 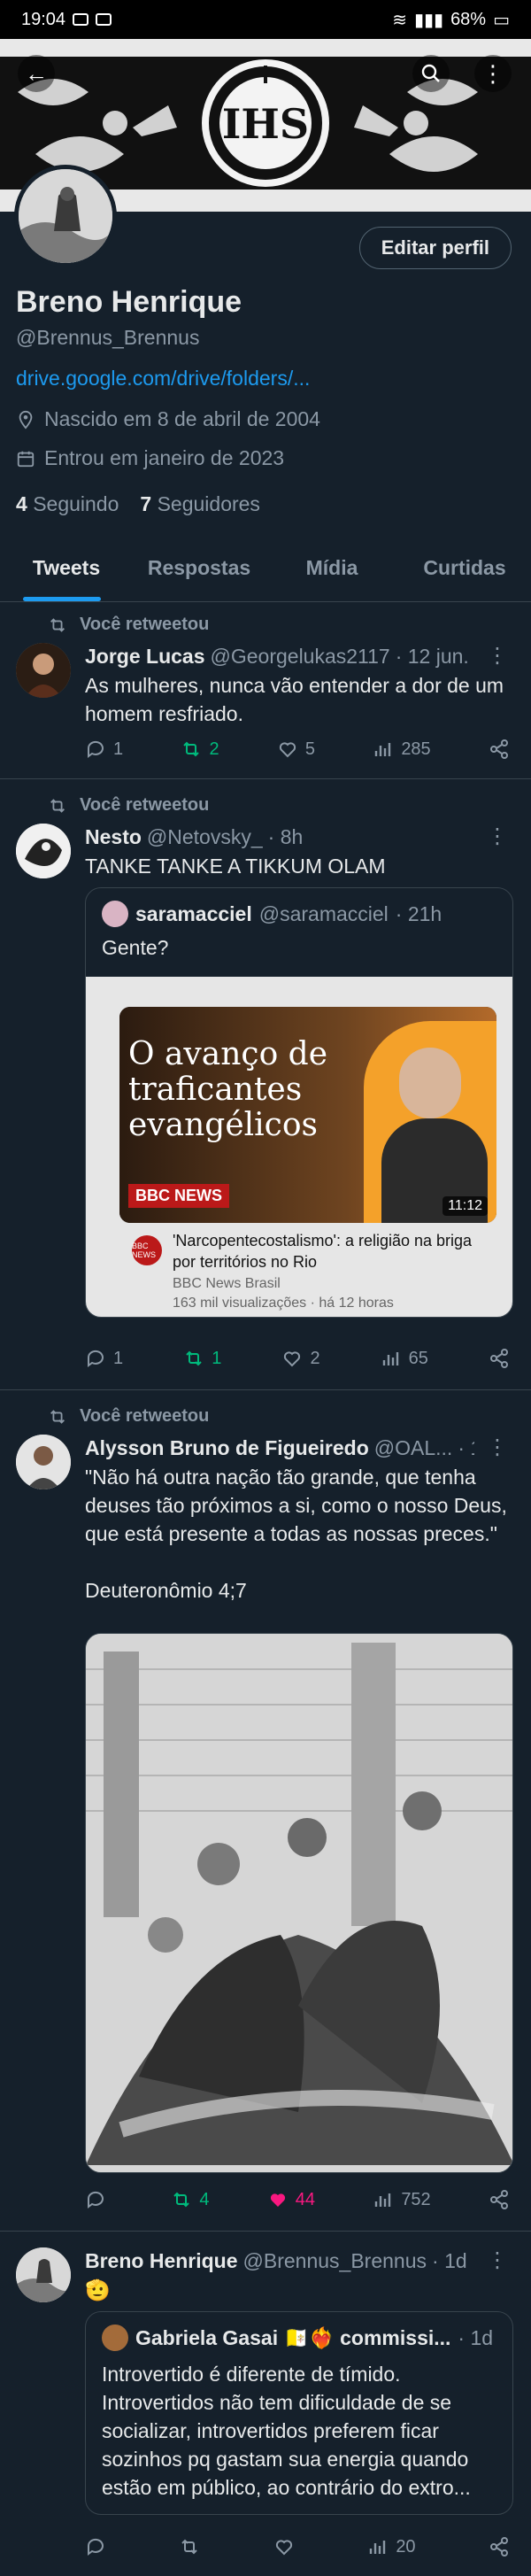 I want to click on profile-avatar, so click(x=65, y=216).